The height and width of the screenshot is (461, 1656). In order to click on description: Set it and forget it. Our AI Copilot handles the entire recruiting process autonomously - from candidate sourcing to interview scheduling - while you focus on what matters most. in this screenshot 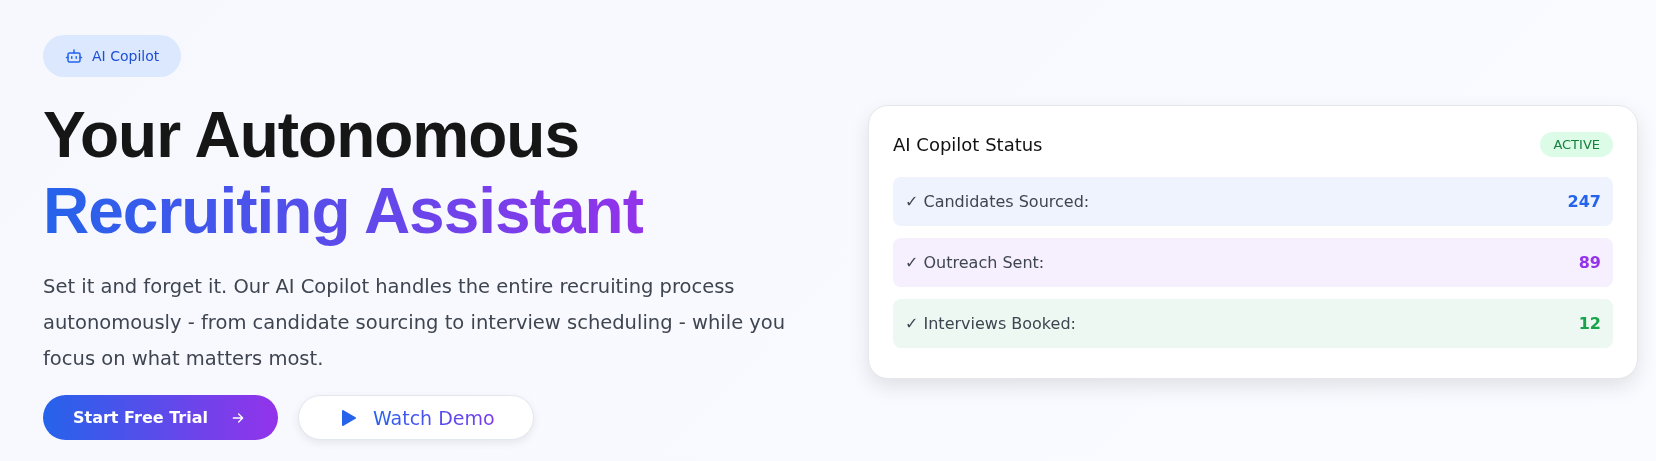, I will do `click(415, 323)`.